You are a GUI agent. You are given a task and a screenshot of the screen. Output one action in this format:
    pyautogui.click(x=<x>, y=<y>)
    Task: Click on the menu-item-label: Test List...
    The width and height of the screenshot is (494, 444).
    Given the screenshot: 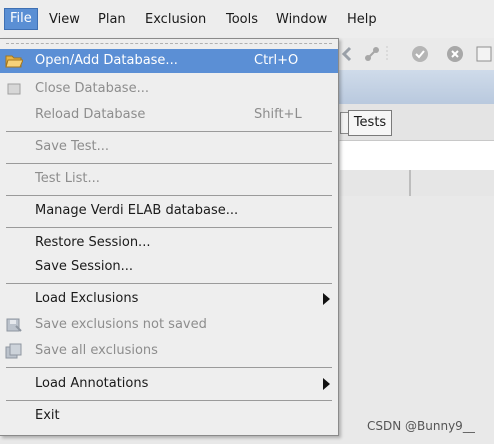 What is the action you would take?
    pyautogui.click(x=67, y=178)
    